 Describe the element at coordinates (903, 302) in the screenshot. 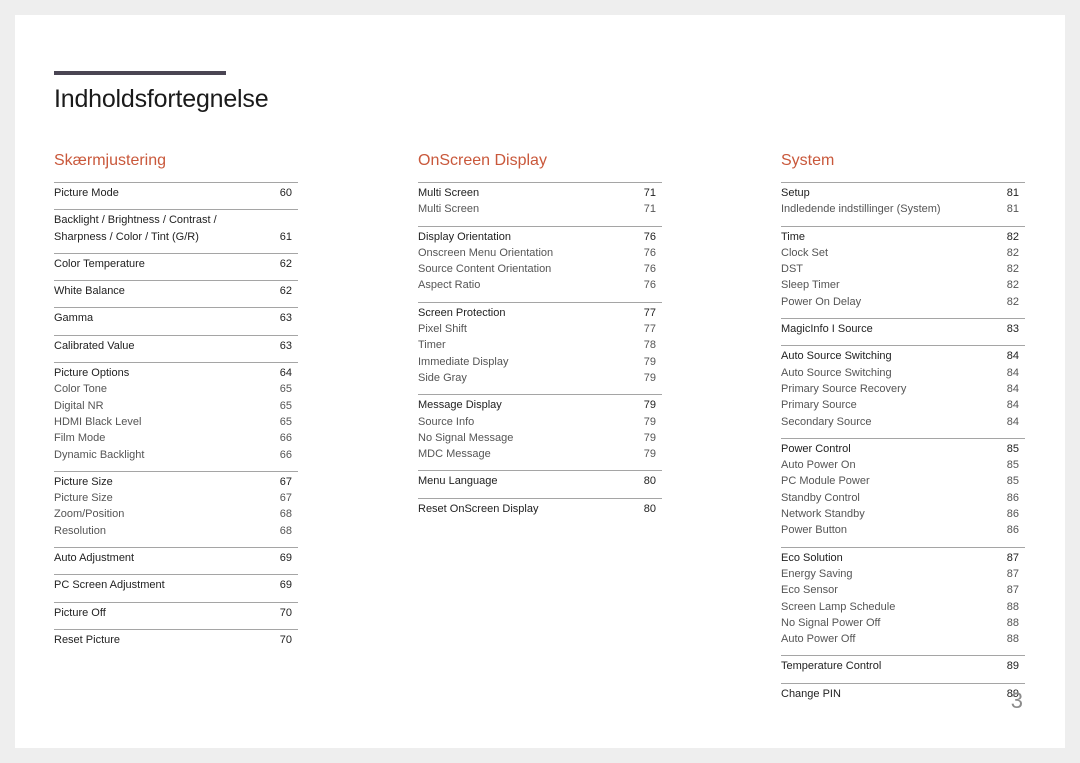

I see `toc-subentry: Power On Delay 82` at that location.